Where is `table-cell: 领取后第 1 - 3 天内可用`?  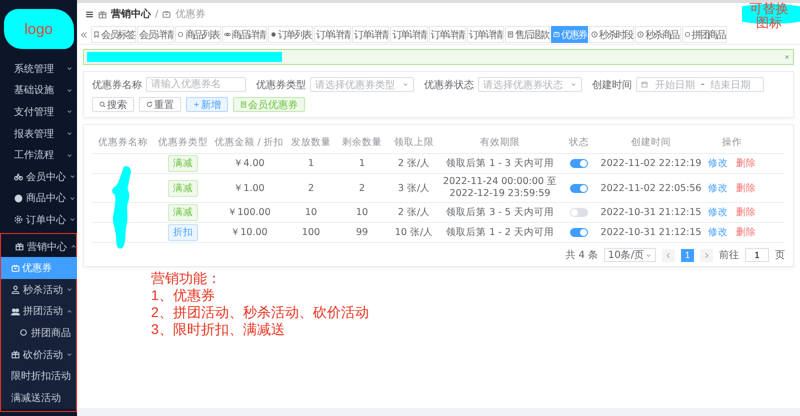 table-cell: 领取后第 1 - 3 天内可用 is located at coordinates (500, 164).